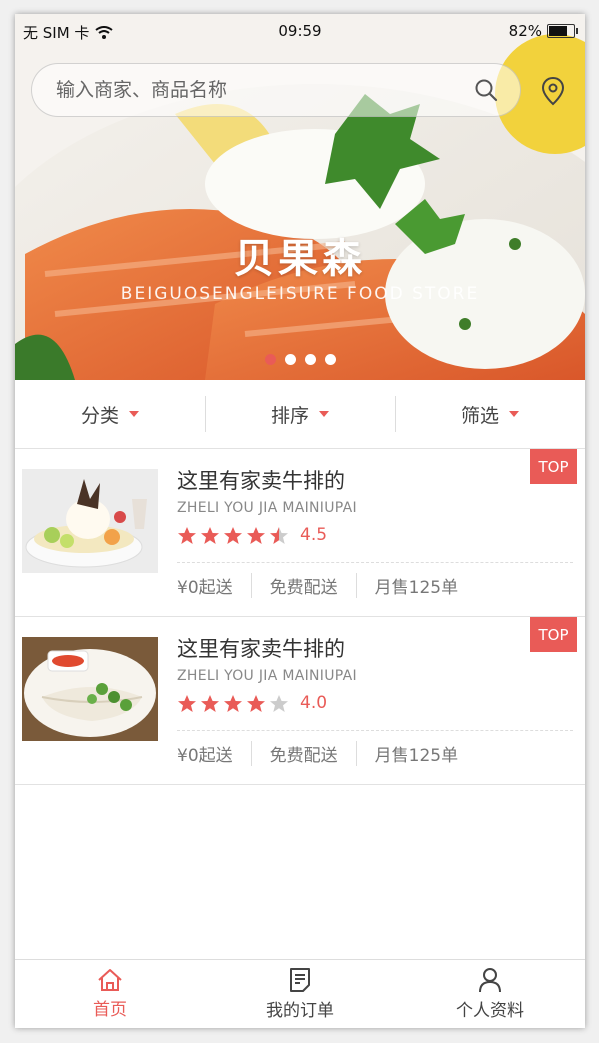  I want to click on carousel-dots, so click(300, 359).